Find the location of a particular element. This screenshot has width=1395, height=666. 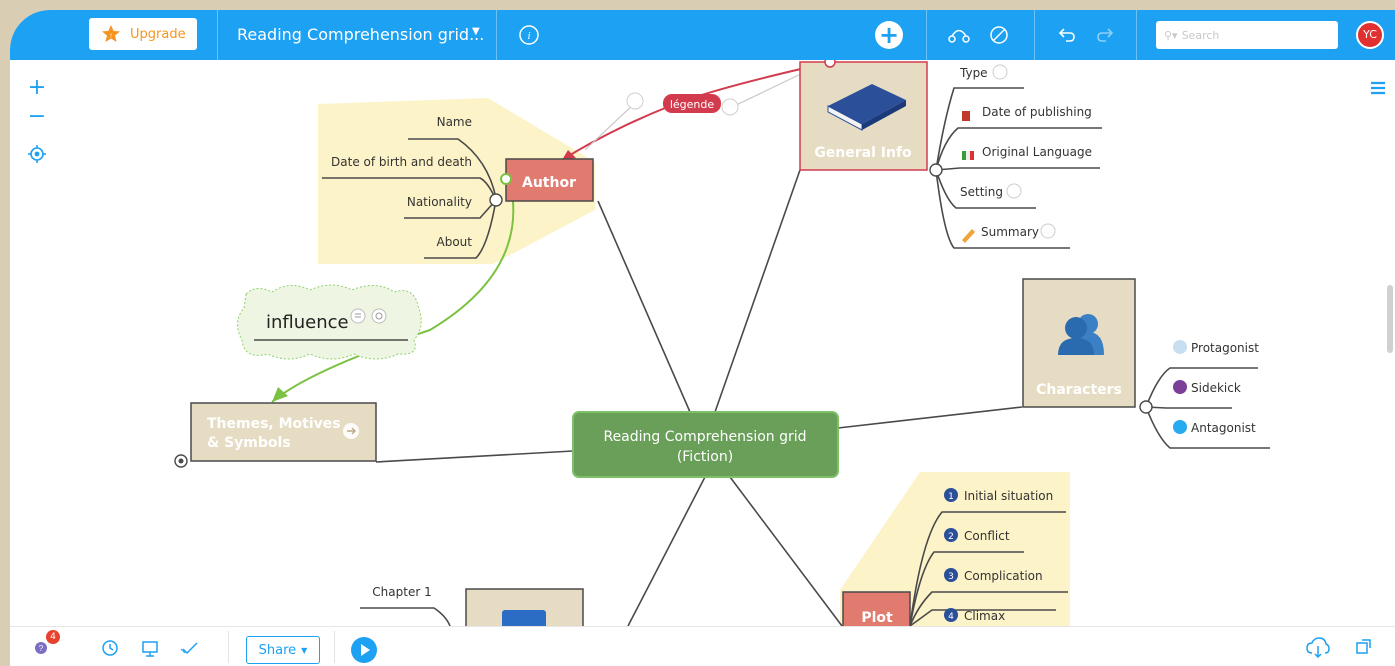

undo-icon is located at coordinates (1066, 35).